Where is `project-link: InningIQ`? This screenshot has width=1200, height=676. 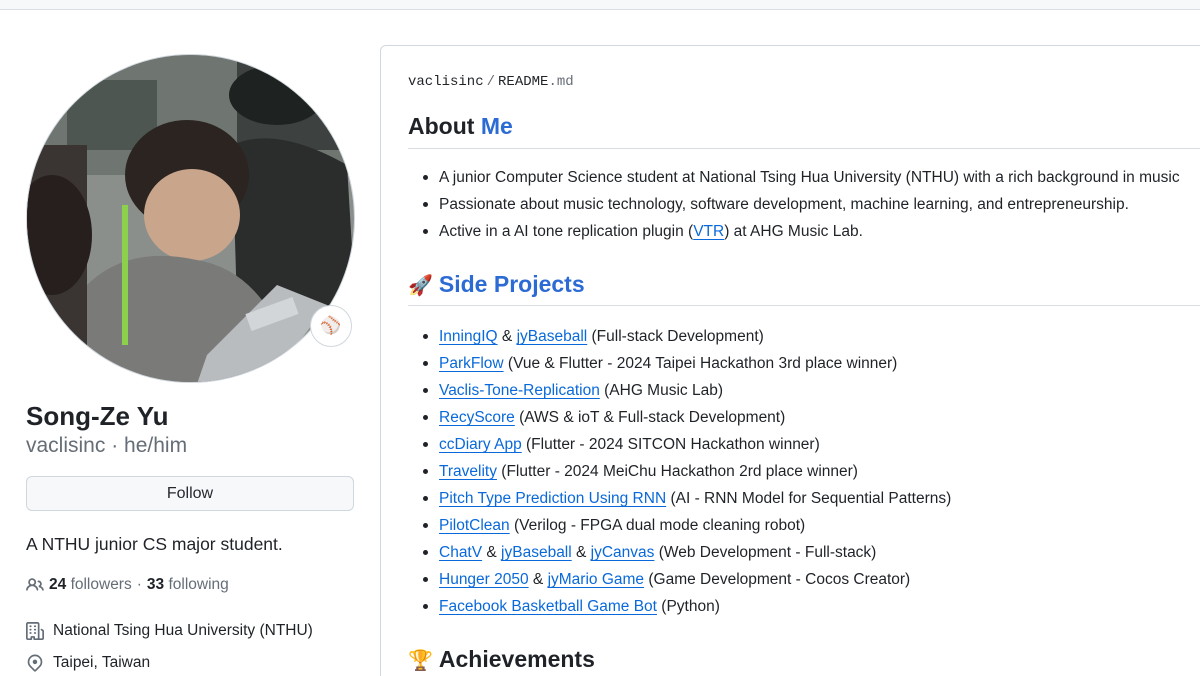 project-link: InningIQ is located at coordinates (468, 336).